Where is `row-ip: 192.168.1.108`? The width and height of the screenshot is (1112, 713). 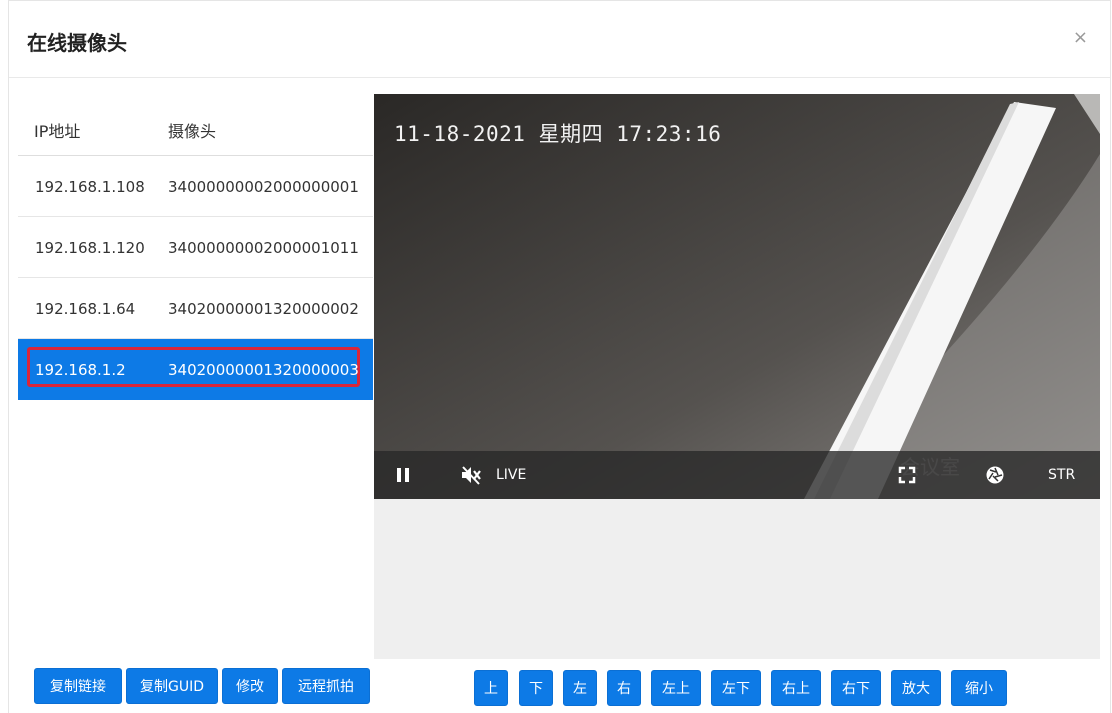
row-ip: 192.168.1.108 is located at coordinates (90, 187).